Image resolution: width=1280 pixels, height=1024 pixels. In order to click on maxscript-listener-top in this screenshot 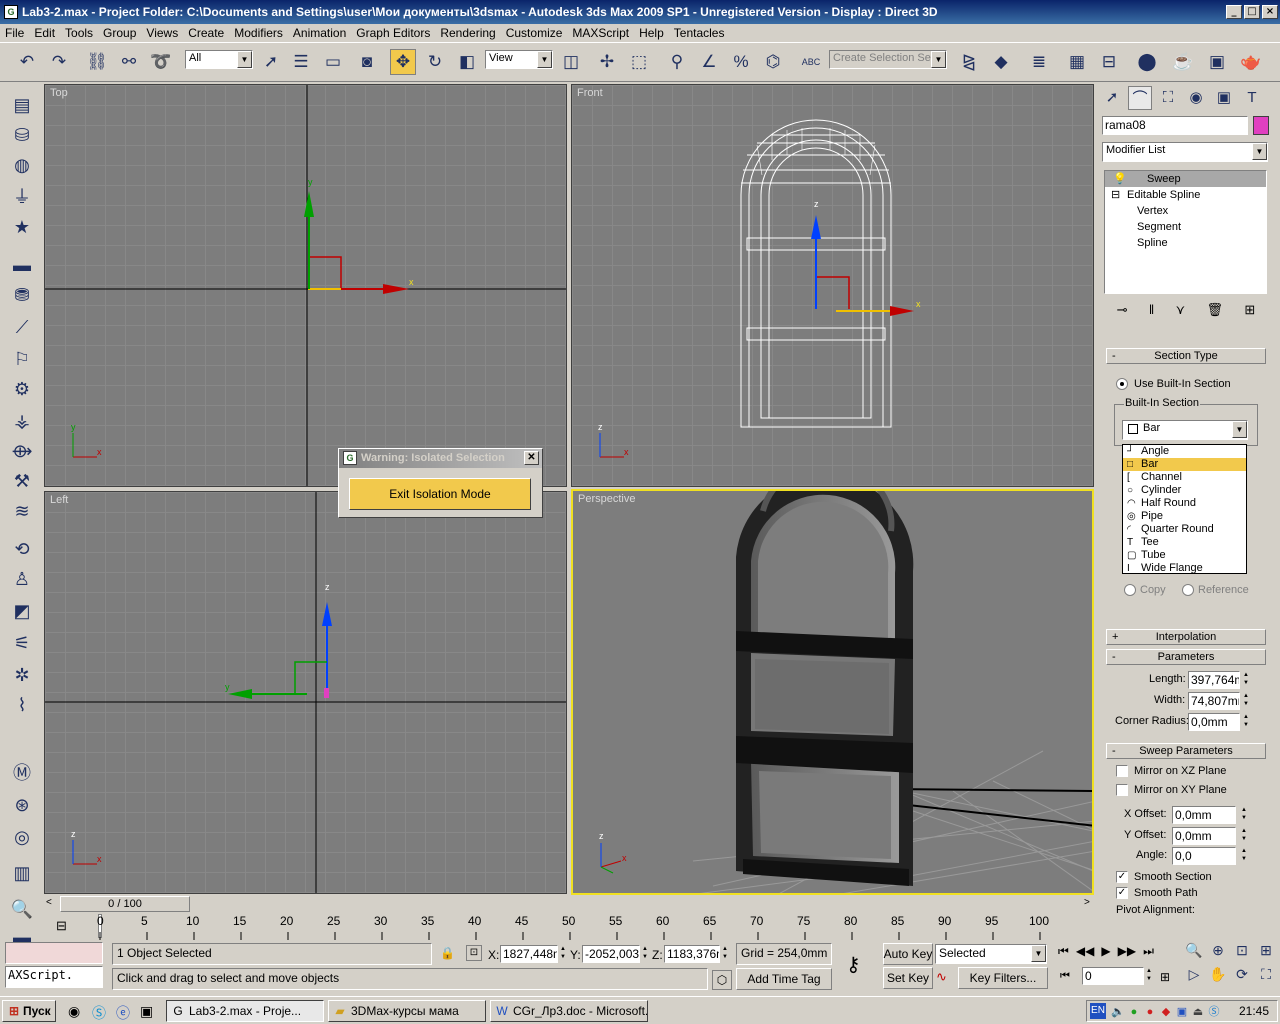, I will do `click(54, 953)`.